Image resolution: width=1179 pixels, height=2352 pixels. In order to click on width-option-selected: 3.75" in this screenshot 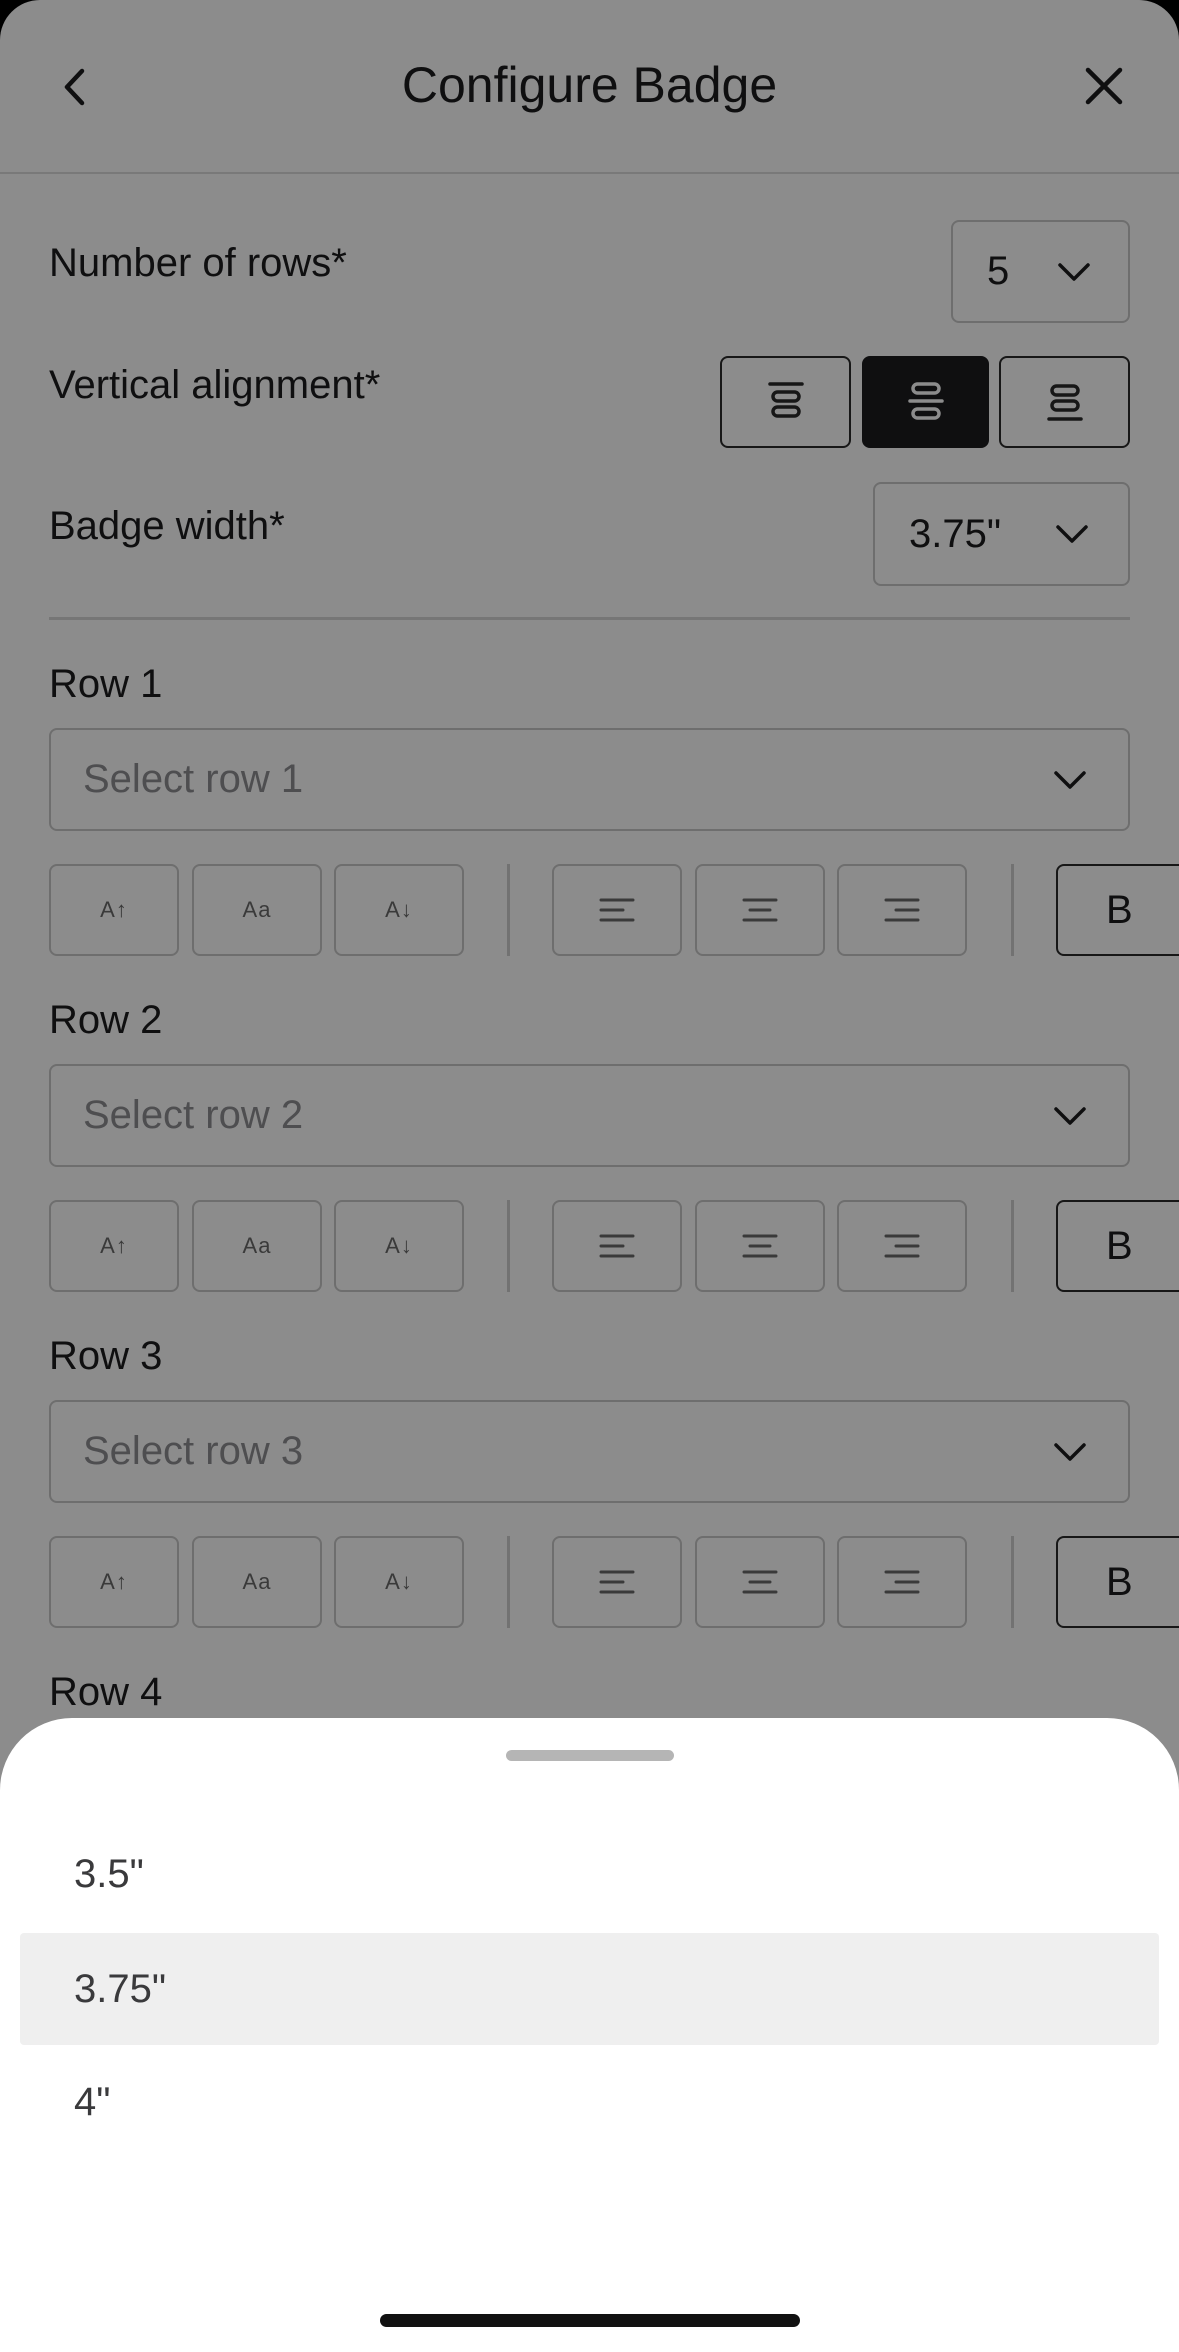, I will do `click(589, 1989)`.